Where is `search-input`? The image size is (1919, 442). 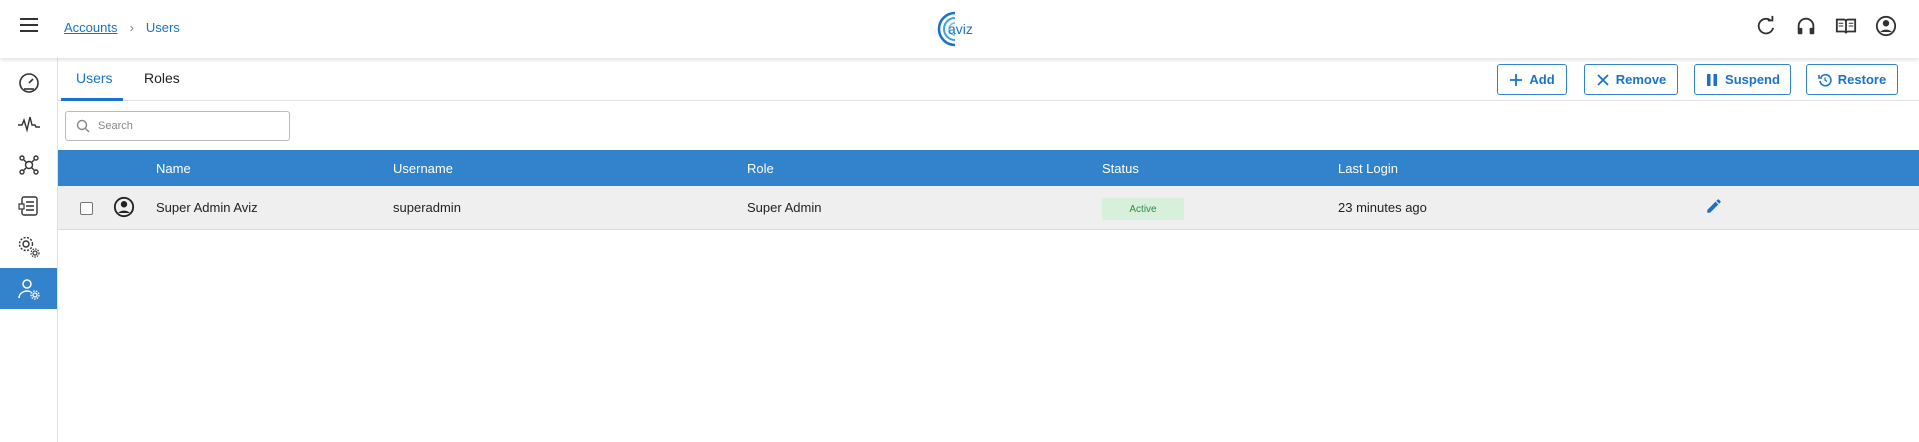 search-input is located at coordinates (188, 126).